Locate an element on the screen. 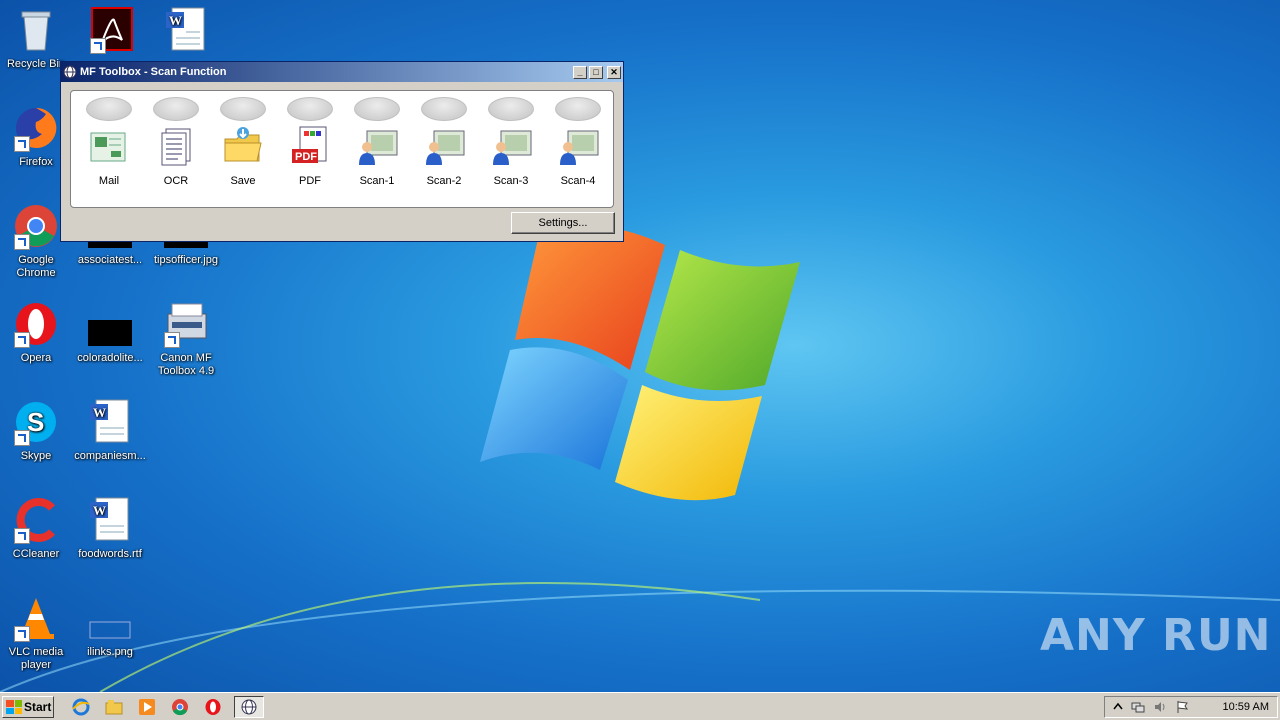  desktop-icon-acrobat is located at coordinates (112, 32).